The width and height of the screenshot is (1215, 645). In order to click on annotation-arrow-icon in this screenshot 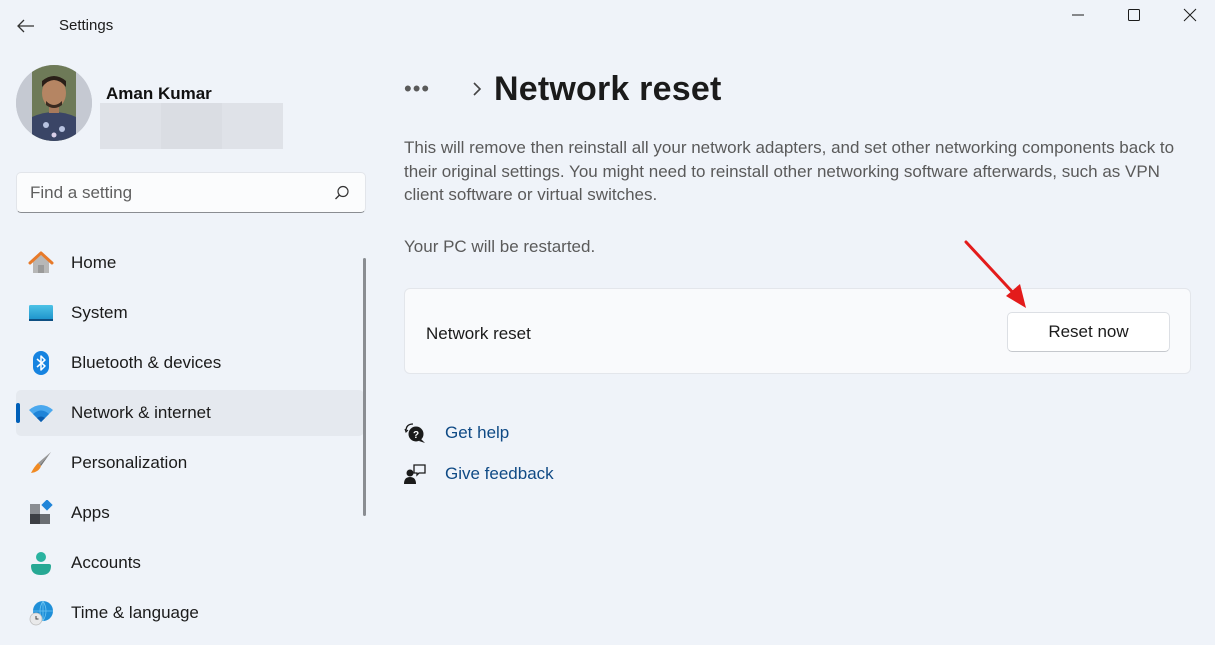, I will do `click(995, 274)`.